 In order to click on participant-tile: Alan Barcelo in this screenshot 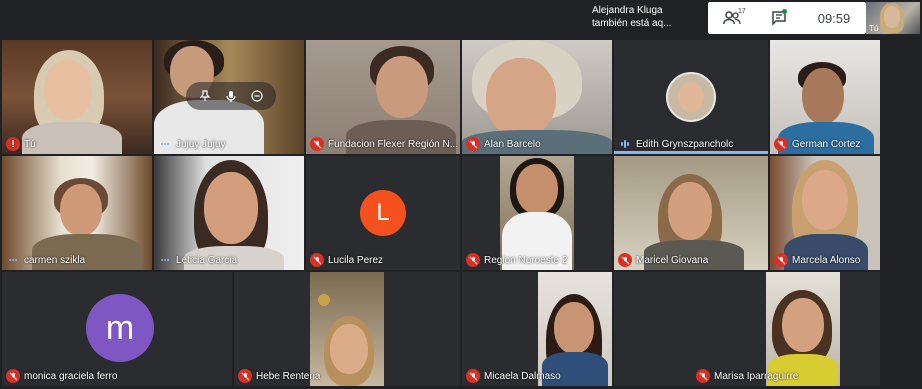, I will do `click(537, 97)`.